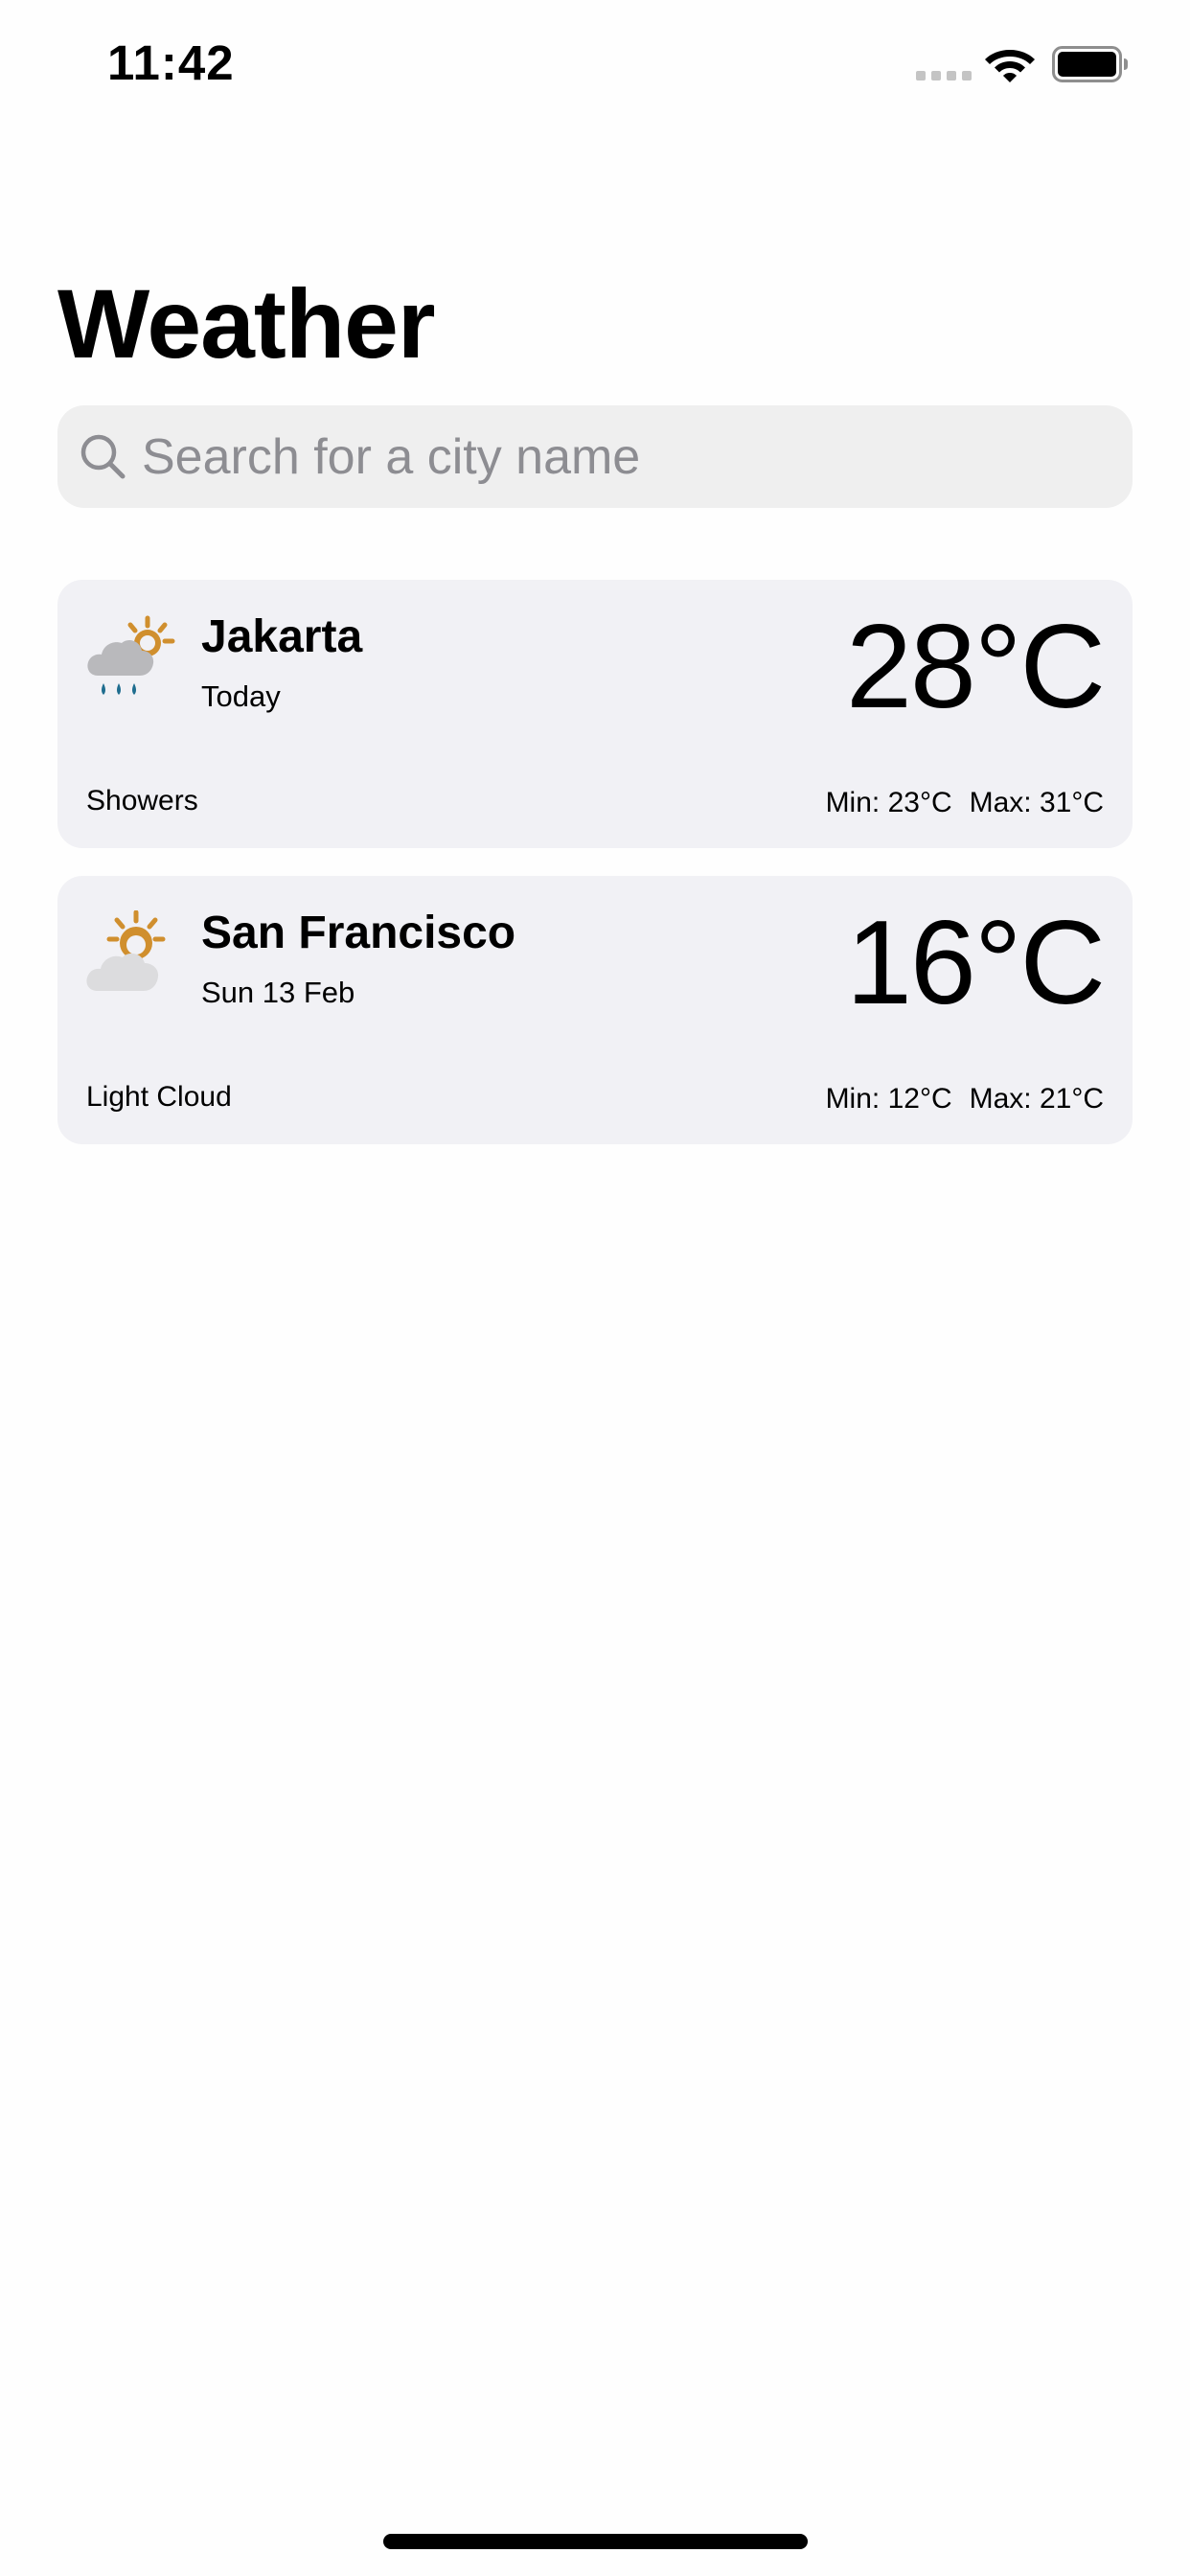 Image resolution: width=1190 pixels, height=2576 pixels. Describe the element at coordinates (358, 933) in the screenshot. I see `city-name: San Francisco` at that location.